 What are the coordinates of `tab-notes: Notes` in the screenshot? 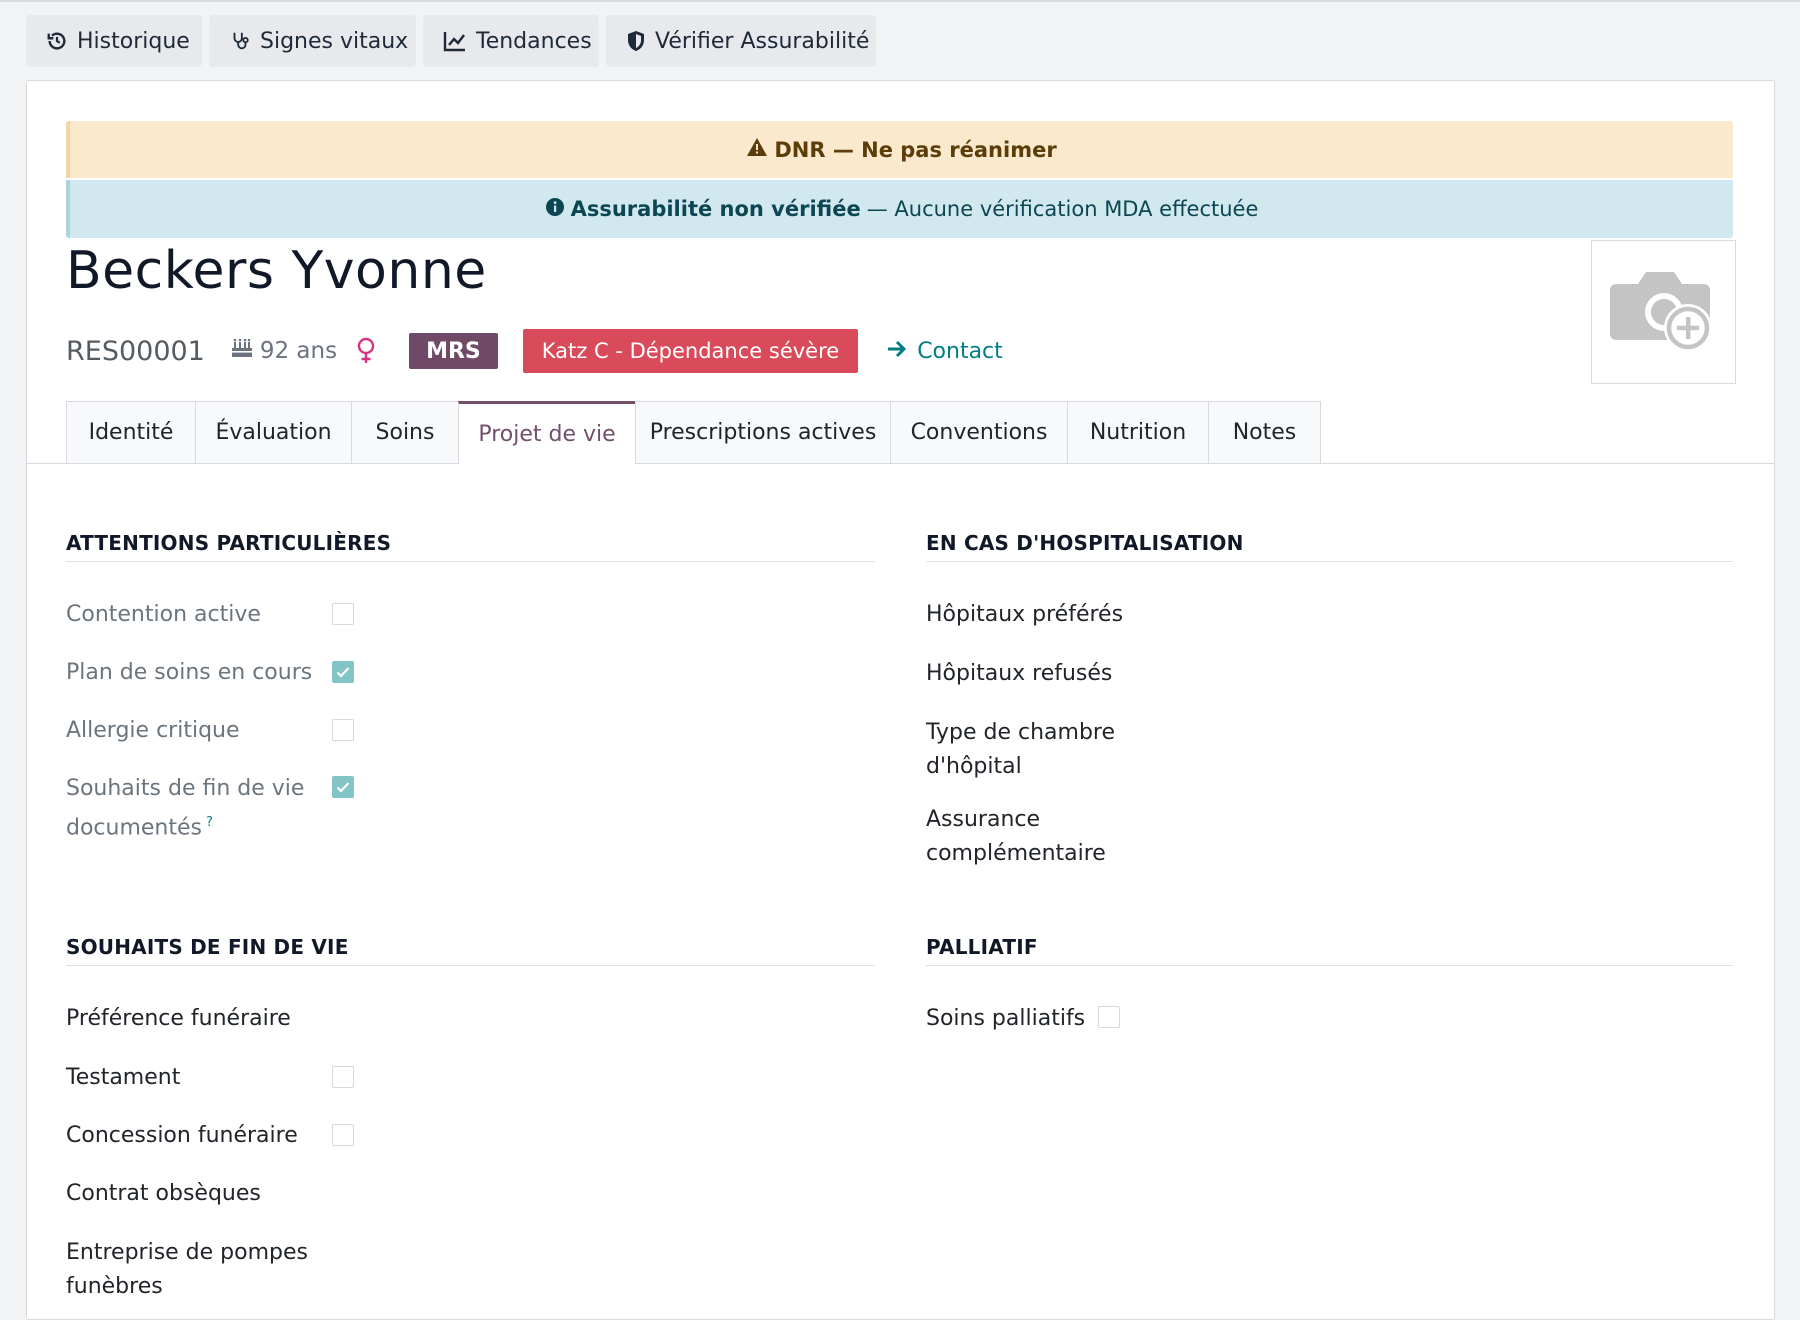 It's located at (1264, 432).